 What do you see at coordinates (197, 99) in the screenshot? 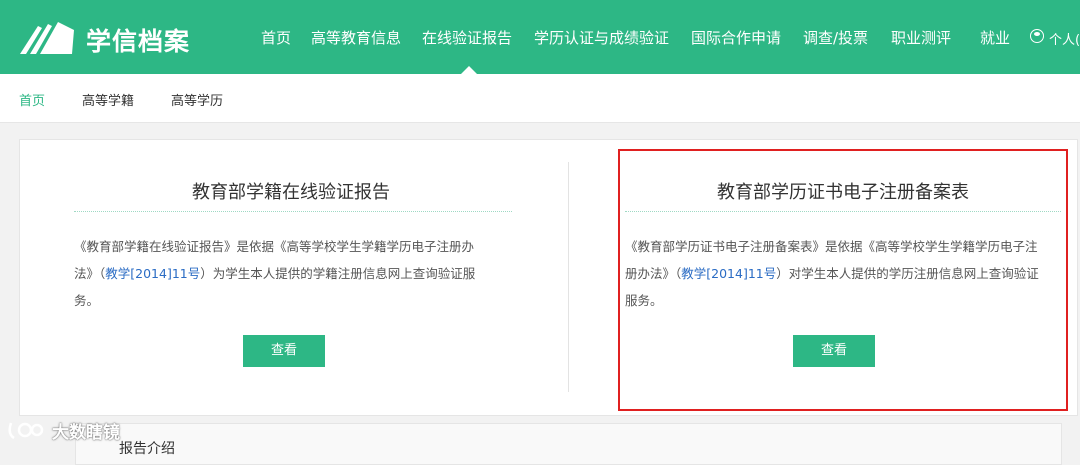
I see `subnav-degree: 高等学历` at bounding box center [197, 99].